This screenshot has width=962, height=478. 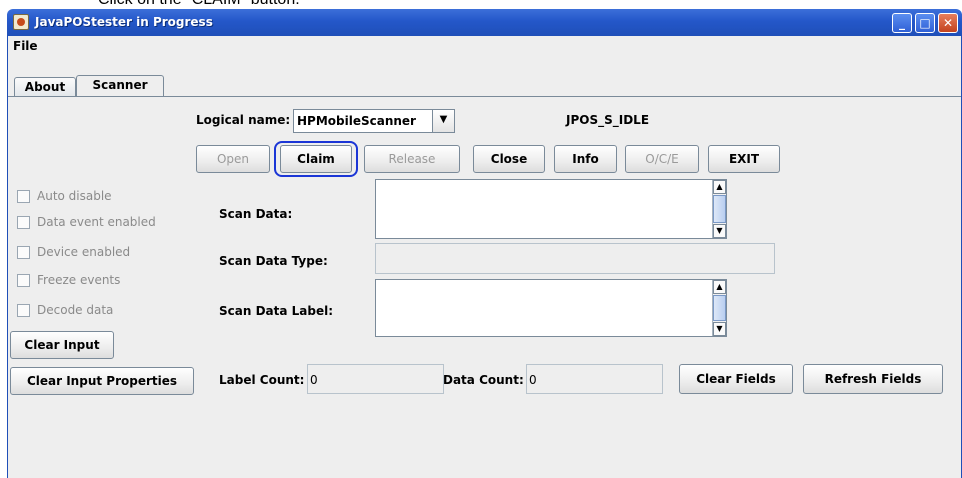 What do you see at coordinates (79, 280) in the screenshot?
I see `freeze-events-label: Freeze events` at bounding box center [79, 280].